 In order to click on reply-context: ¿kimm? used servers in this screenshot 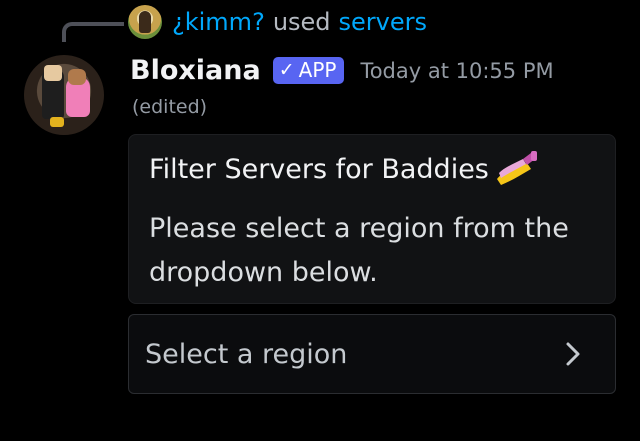, I will do `click(277, 22)`.